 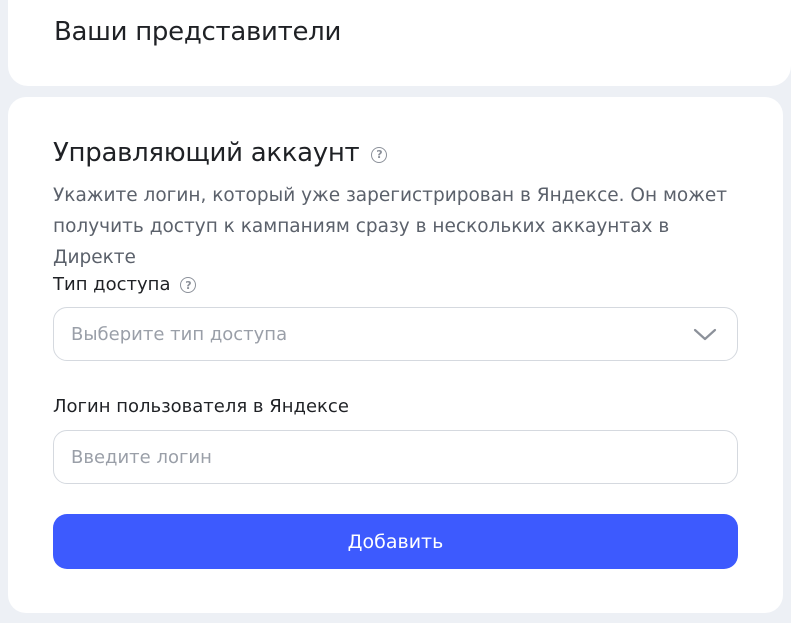 What do you see at coordinates (399, 43) in the screenshot?
I see `representatives-card: Ваши представители` at bounding box center [399, 43].